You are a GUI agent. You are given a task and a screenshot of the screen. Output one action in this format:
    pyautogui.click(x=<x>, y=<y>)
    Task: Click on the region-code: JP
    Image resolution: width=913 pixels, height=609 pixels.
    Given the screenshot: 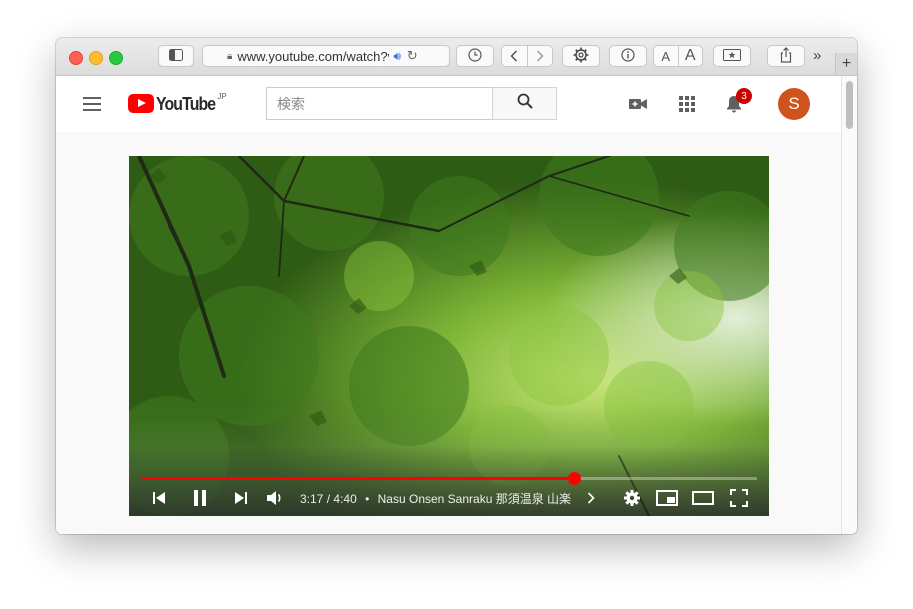 What is the action you would take?
    pyautogui.click(x=222, y=96)
    